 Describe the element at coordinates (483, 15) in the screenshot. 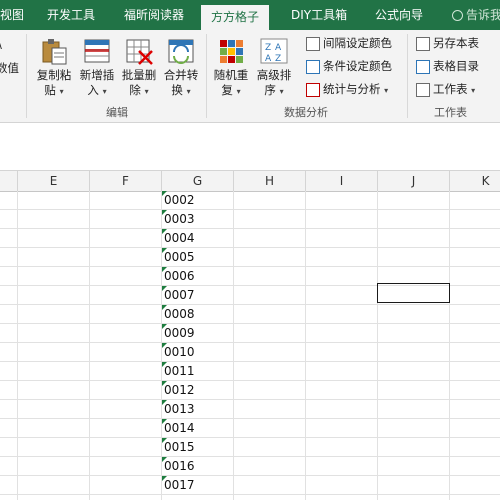

I see `tell-me-label: 告诉我` at that location.